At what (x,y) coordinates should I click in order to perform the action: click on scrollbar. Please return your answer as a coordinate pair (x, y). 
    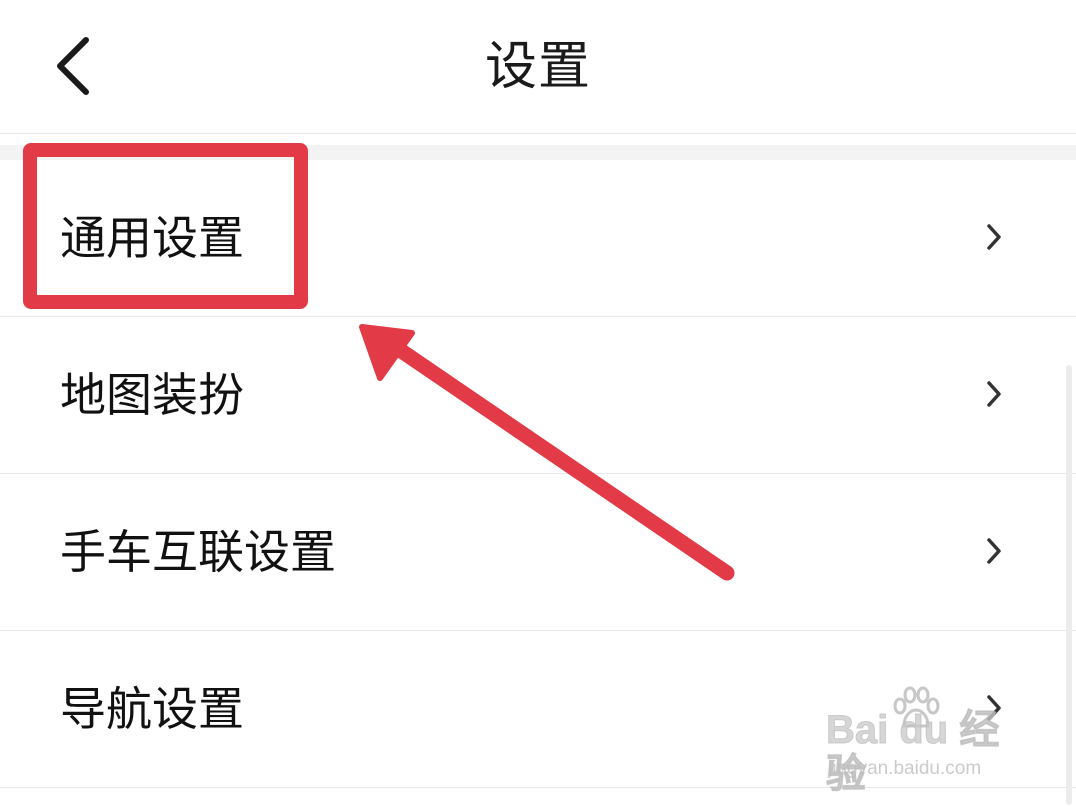
    Looking at the image, I should click on (1069, 585).